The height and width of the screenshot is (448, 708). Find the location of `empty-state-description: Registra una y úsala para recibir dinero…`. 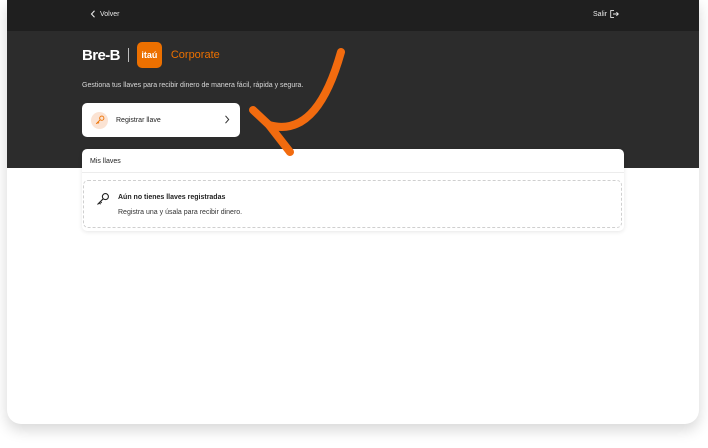

empty-state-description: Registra una y úsala para recibir dinero… is located at coordinates (180, 212).